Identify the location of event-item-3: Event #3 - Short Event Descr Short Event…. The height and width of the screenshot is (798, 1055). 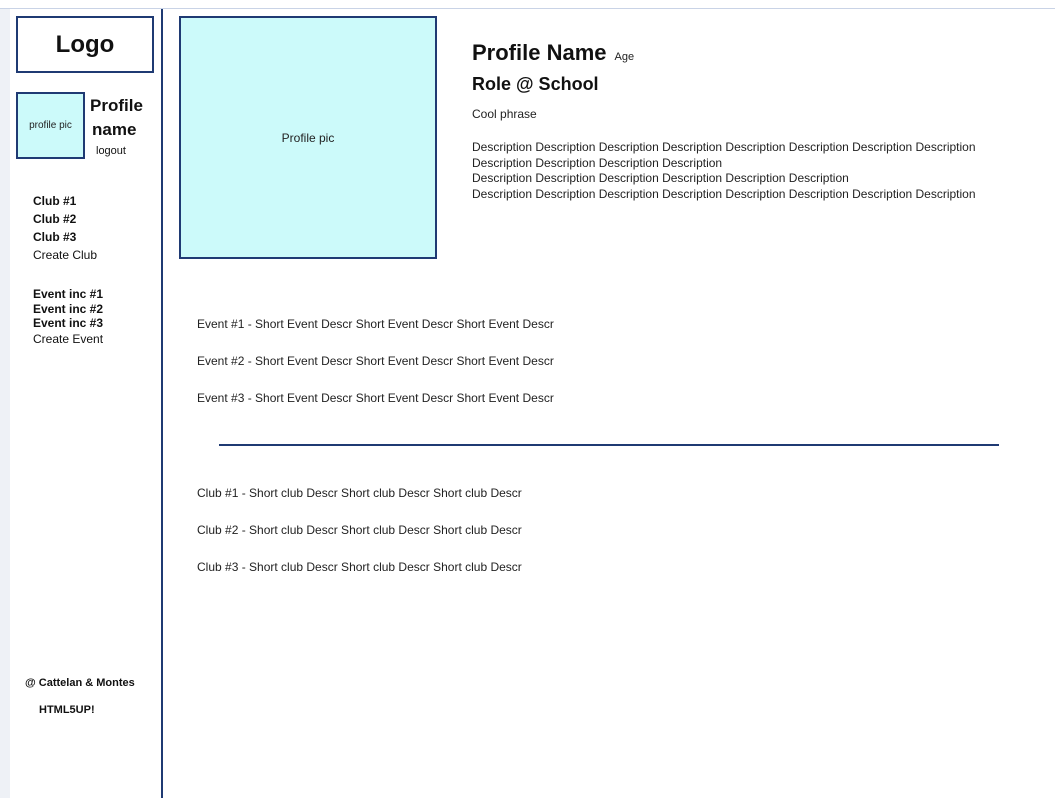
(375, 408).